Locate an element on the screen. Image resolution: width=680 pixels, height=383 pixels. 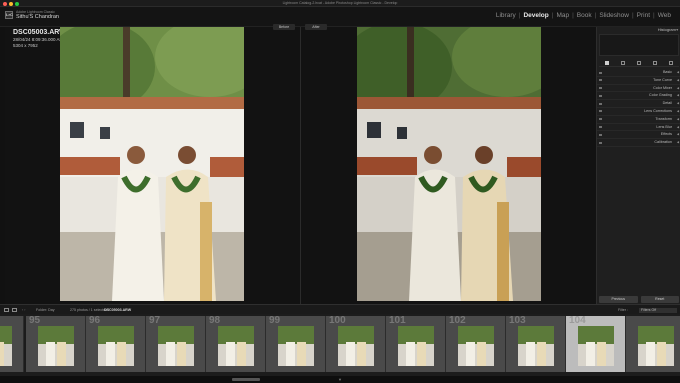
section-lens-corrections: Lens Corrections ◀ is located at coordinates (638, 112).